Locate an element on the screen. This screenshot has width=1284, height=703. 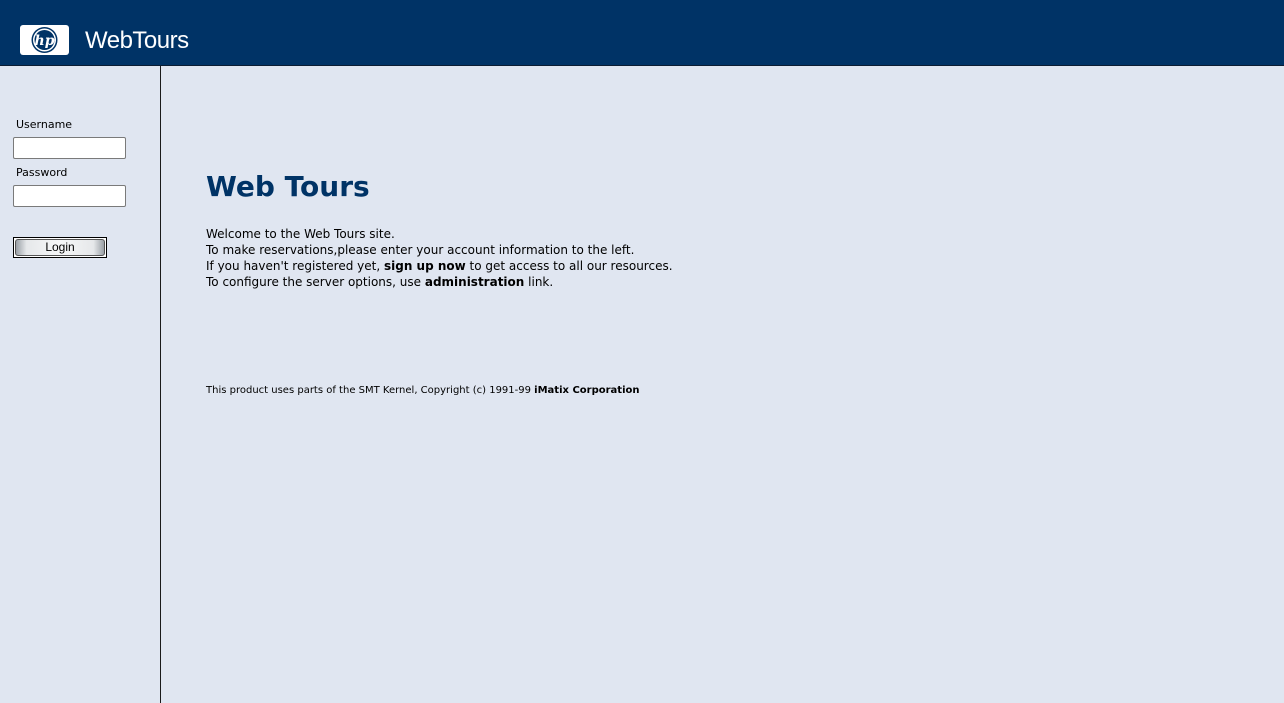
hp-logo-text: hp is located at coordinates (45, 41).